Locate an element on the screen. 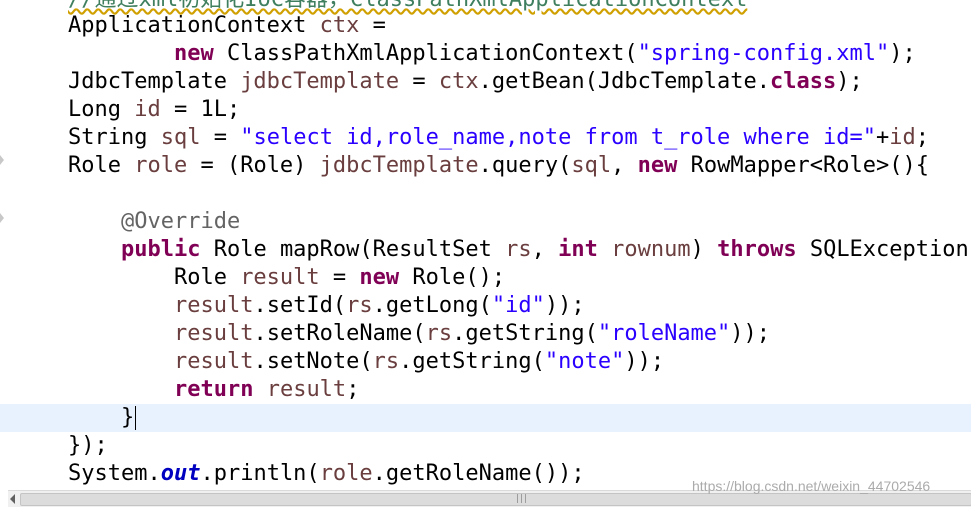  code-variable: sql is located at coordinates (180, 137).